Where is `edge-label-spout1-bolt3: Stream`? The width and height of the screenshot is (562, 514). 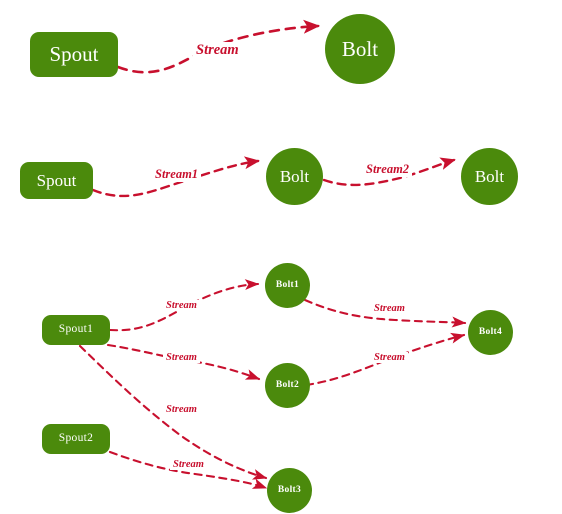
edge-label-spout1-bolt3: Stream is located at coordinates (181, 409).